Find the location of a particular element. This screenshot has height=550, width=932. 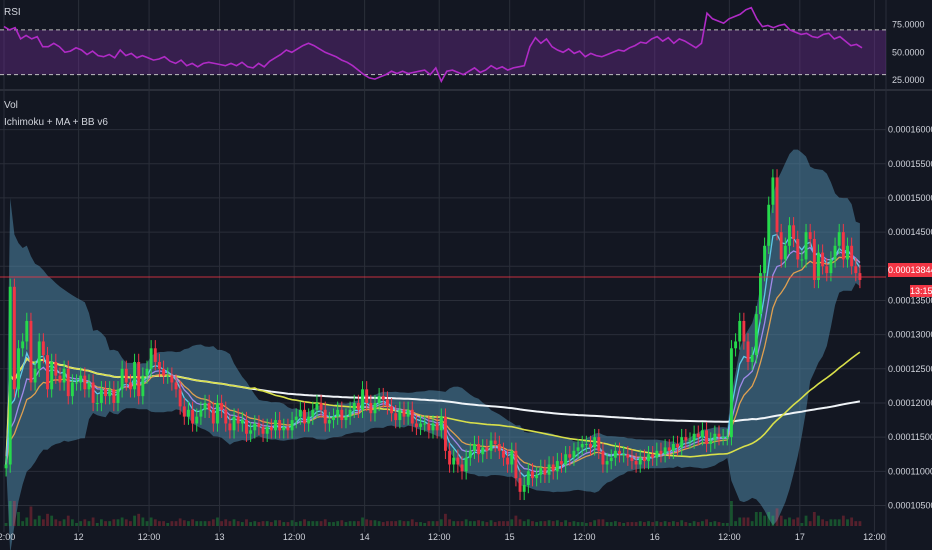

rsi-tick-label: 25.0000 is located at coordinates (908, 80).